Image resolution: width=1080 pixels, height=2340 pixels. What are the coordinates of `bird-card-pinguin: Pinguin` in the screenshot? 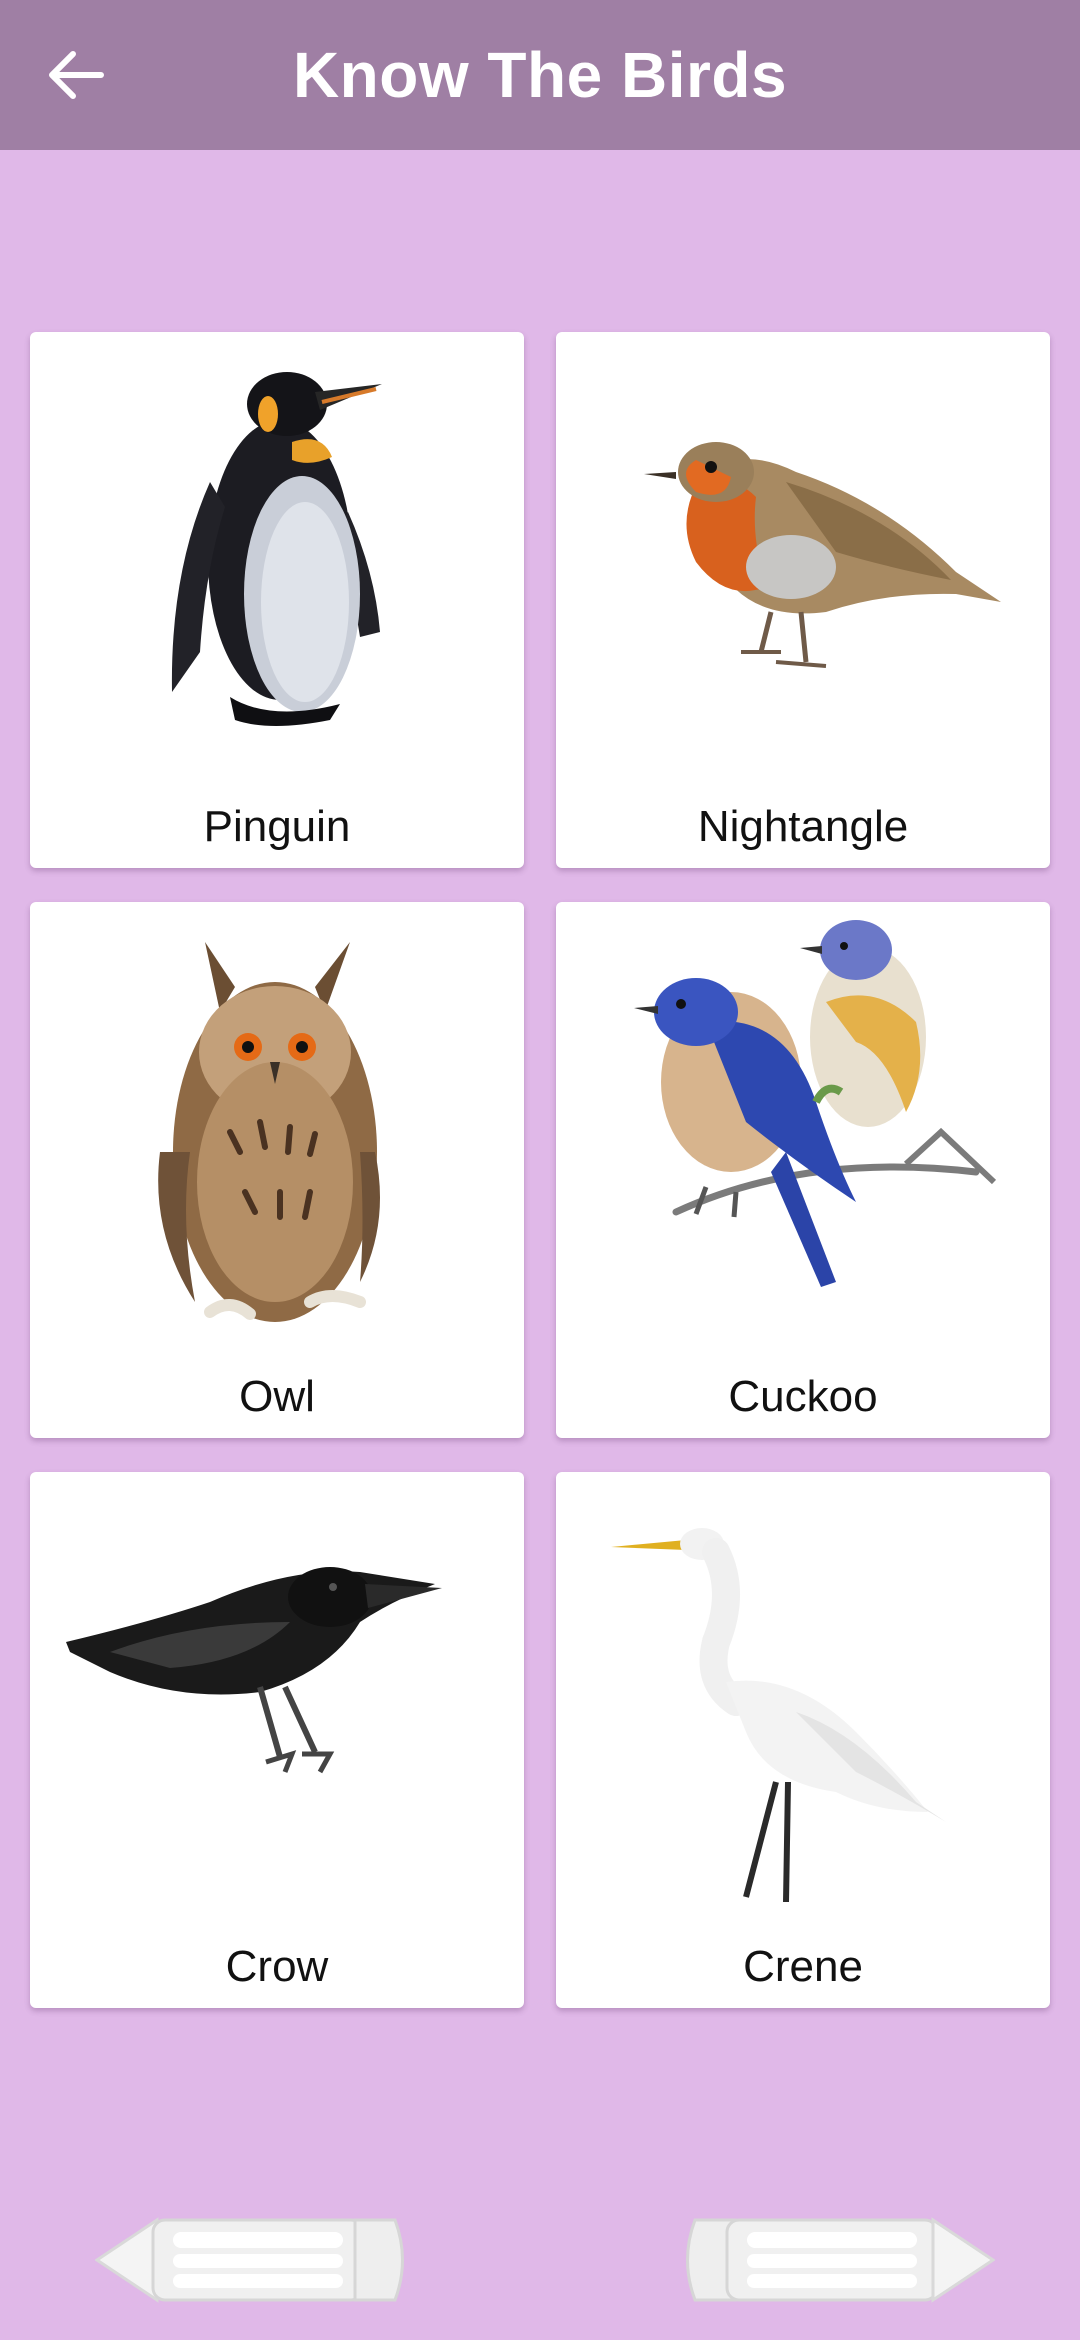 It's located at (277, 600).